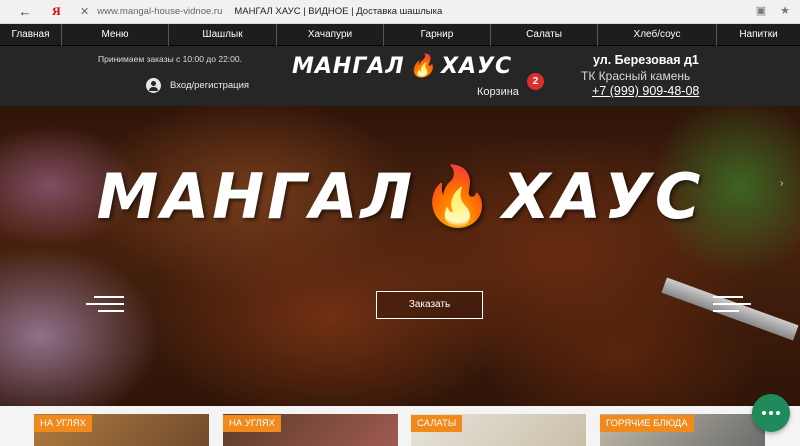 The image size is (800, 446). Describe the element at coordinates (437, 35) in the screenshot. I see `nav-item-garnish: Гарнир` at that location.